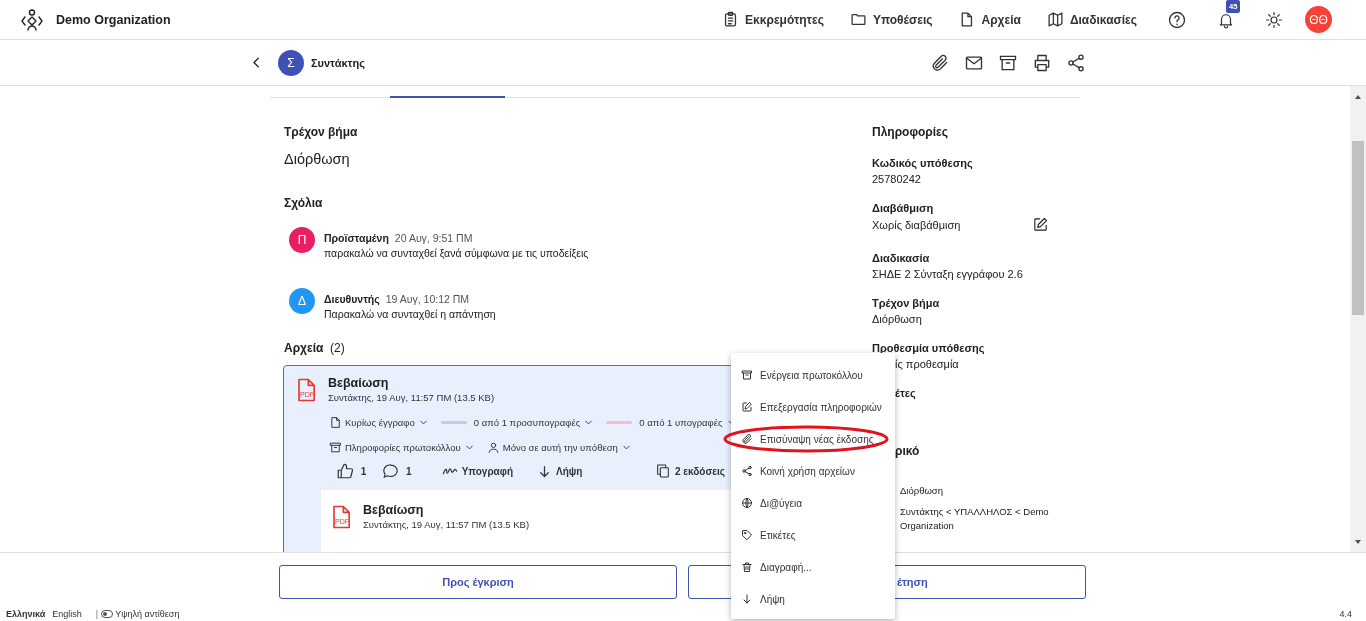 The width and height of the screenshot is (1366, 621). I want to click on thumbs-up-icon, so click(345, 471).